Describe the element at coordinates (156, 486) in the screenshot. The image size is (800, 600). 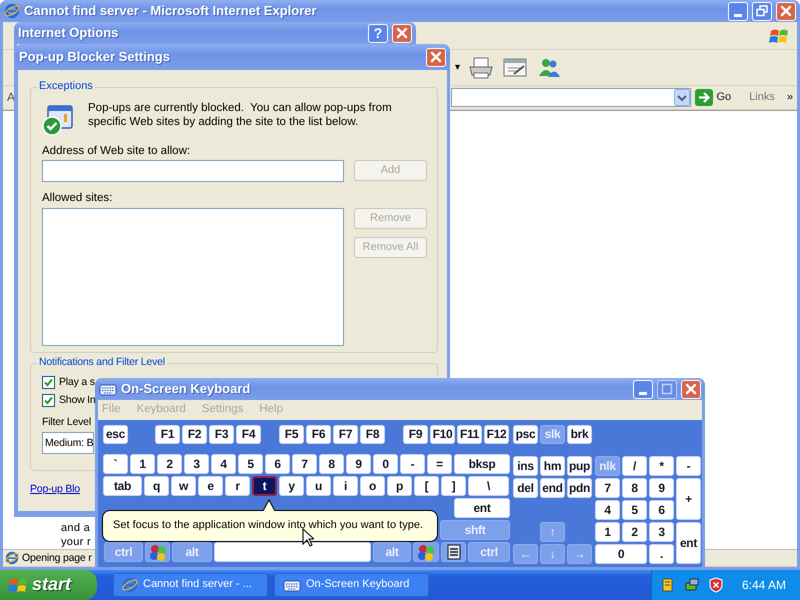
I see `keyboard-key: q` at that location.